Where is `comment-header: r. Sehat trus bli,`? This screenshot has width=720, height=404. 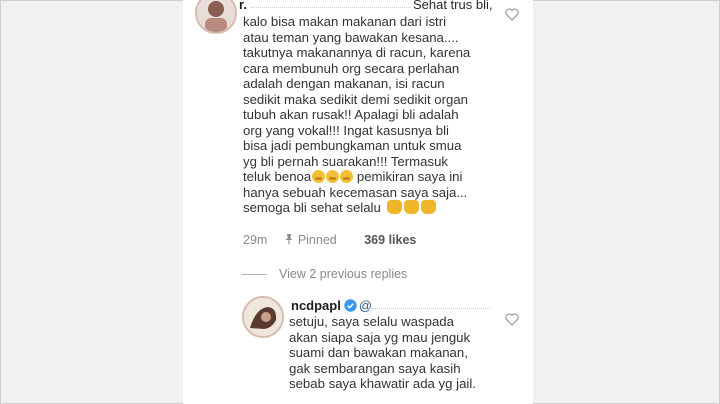
comment-header: r. Sehat trus bli, is located at coordinates (365, 6).